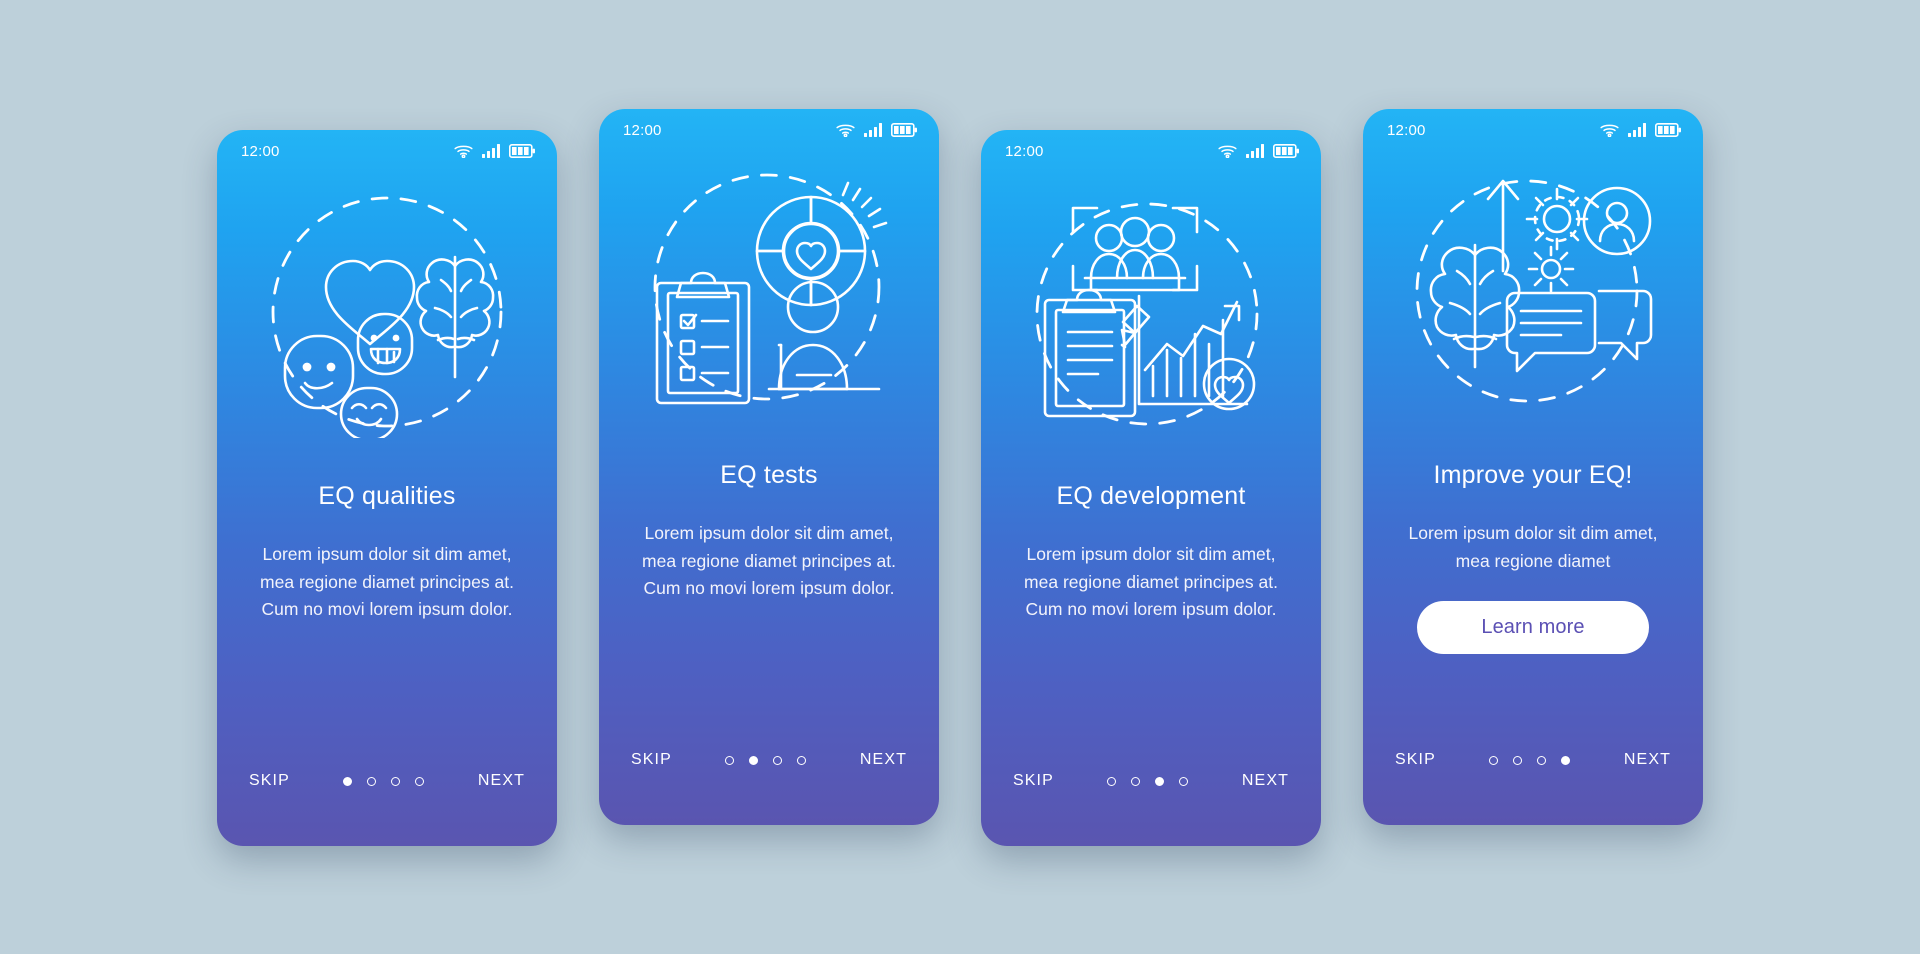  I want to click on illustration-heart-brain-smileys, so click(387, 309).